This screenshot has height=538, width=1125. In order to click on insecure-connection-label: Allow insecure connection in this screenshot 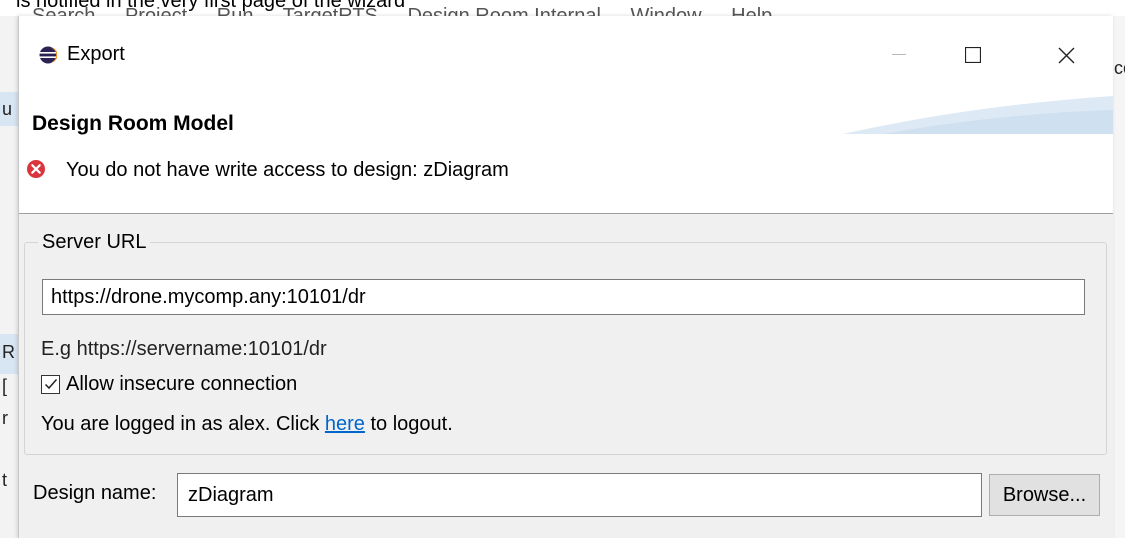, I will do `click(181, 384)`.